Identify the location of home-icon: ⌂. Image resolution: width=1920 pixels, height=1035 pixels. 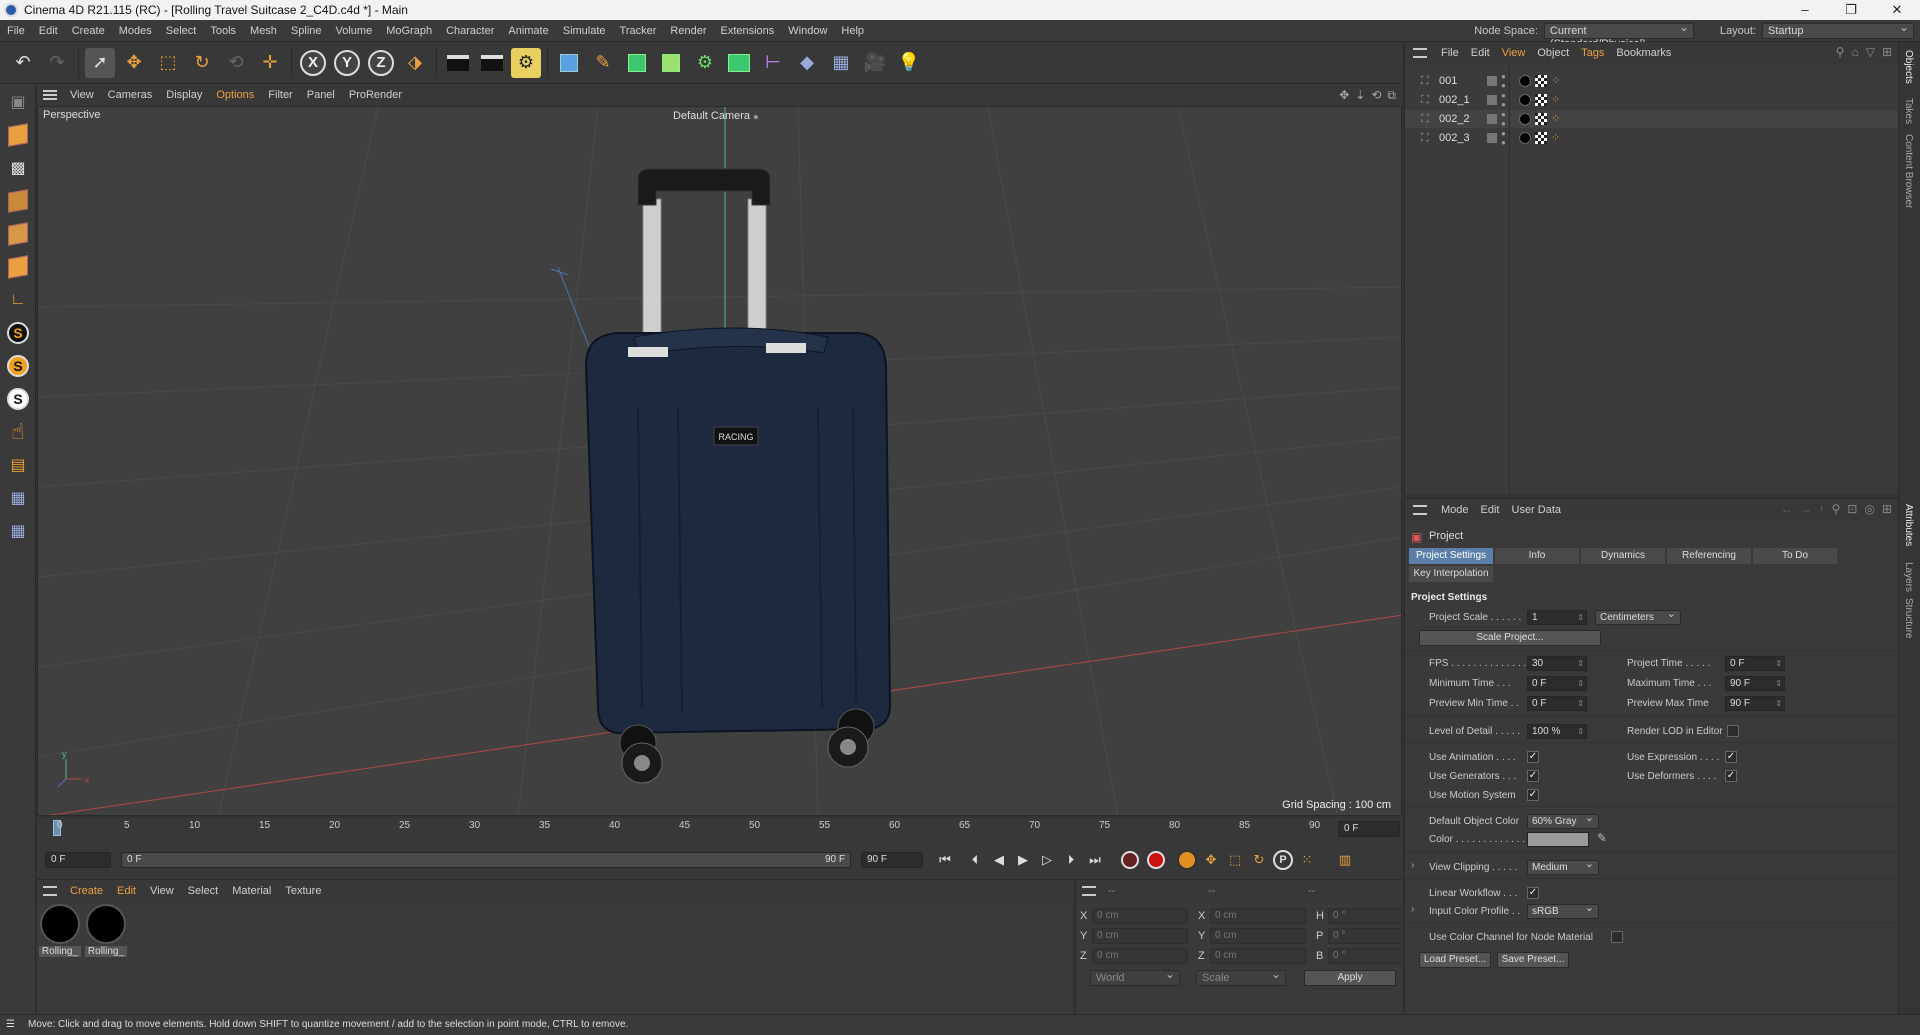
(1854, 52).